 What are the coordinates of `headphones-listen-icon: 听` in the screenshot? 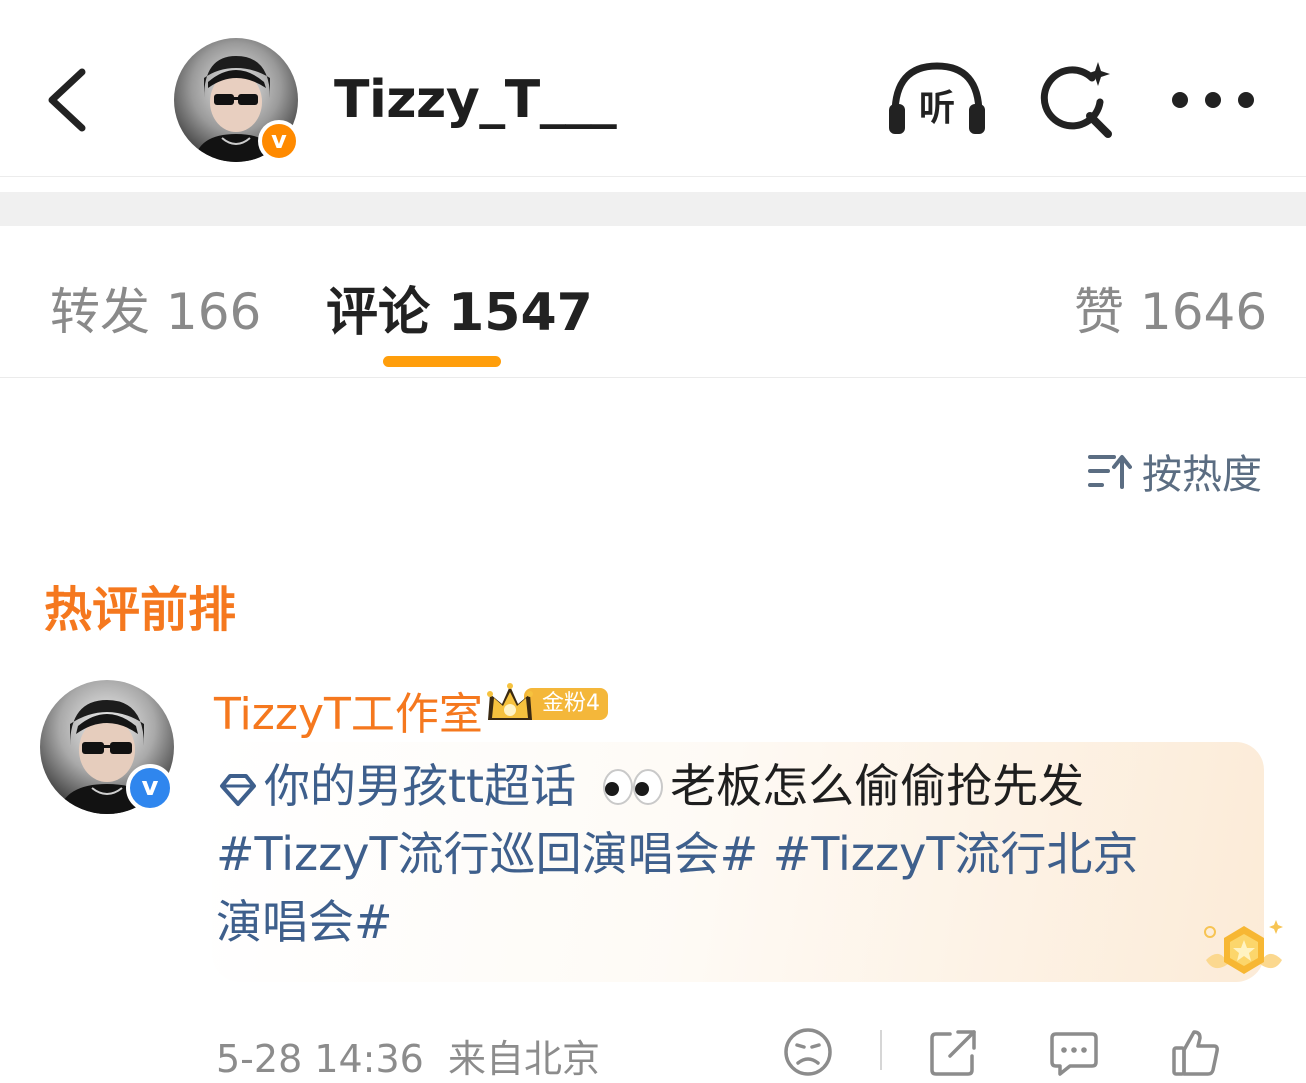 It's located at (937, 98).